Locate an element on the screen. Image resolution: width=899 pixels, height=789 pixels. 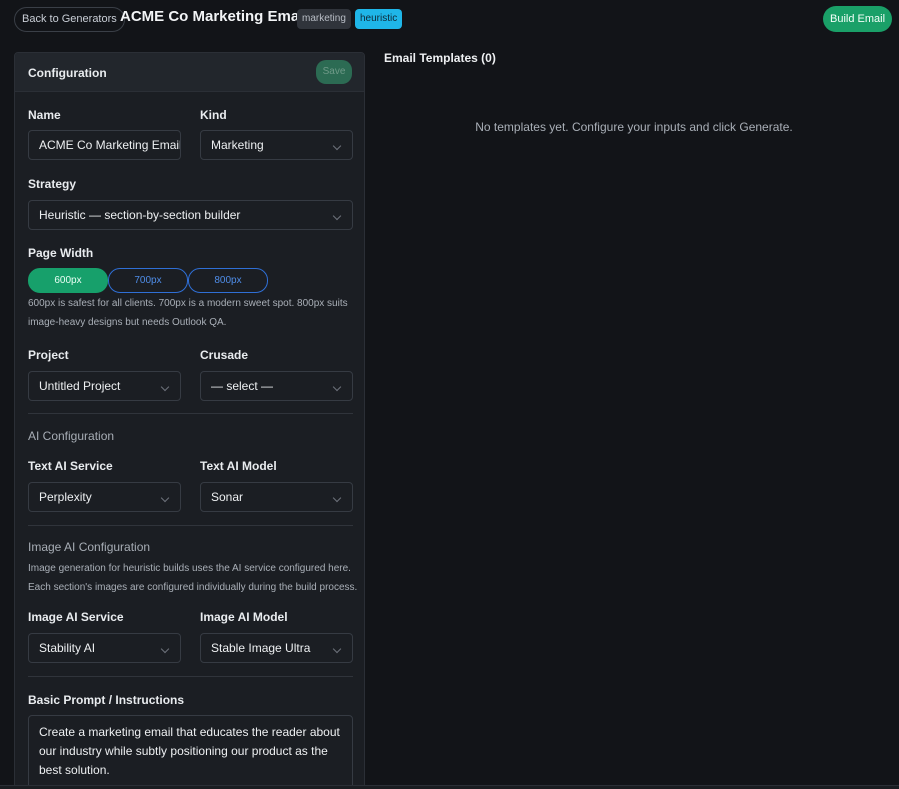
save-button: Save is located at coordinates (334, 72).